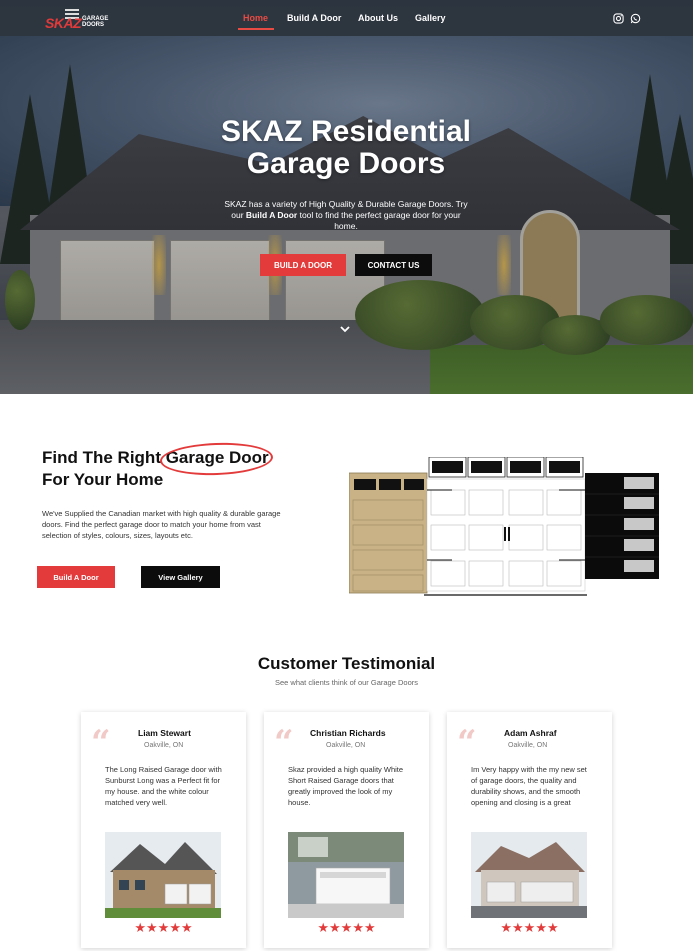 This screenshot has width=693, height=951. I want to click on logo-subtext: GARAGE DOORS, so click(95, 22).